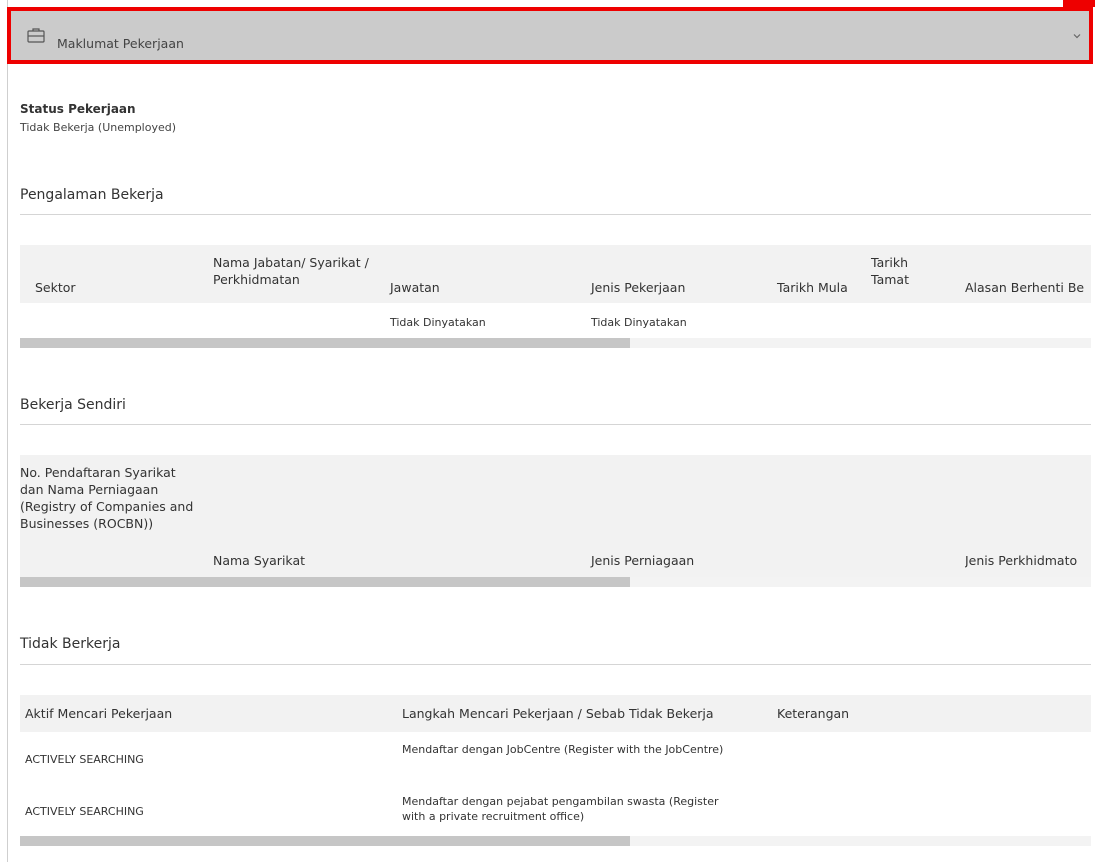 This screenshot has height=862, width=1103. I want to click on column-header-sektor: Sektor, so click(55, 287).